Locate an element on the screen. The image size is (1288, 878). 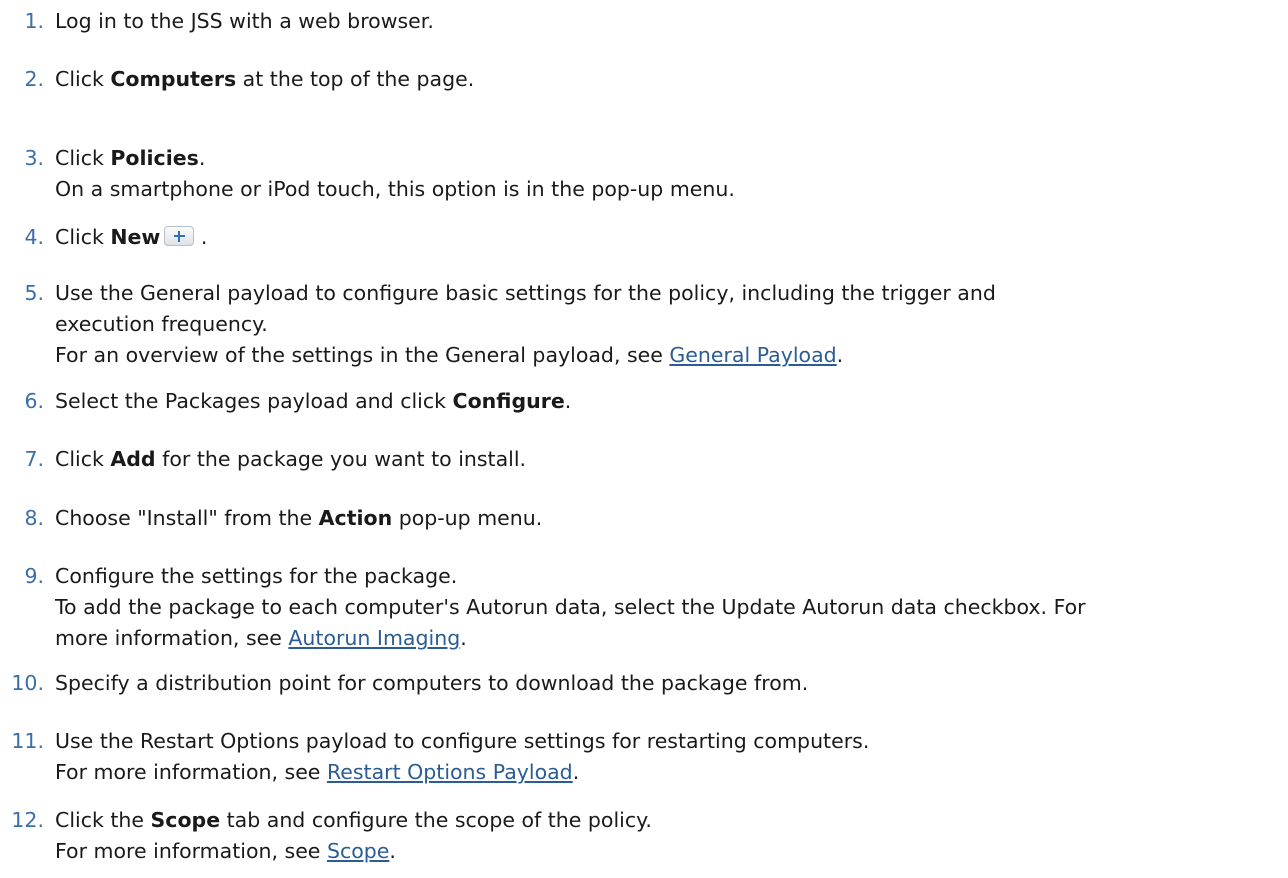
step-text: Log in to the JSS with a web browser. is located at coordinates (671, 21).